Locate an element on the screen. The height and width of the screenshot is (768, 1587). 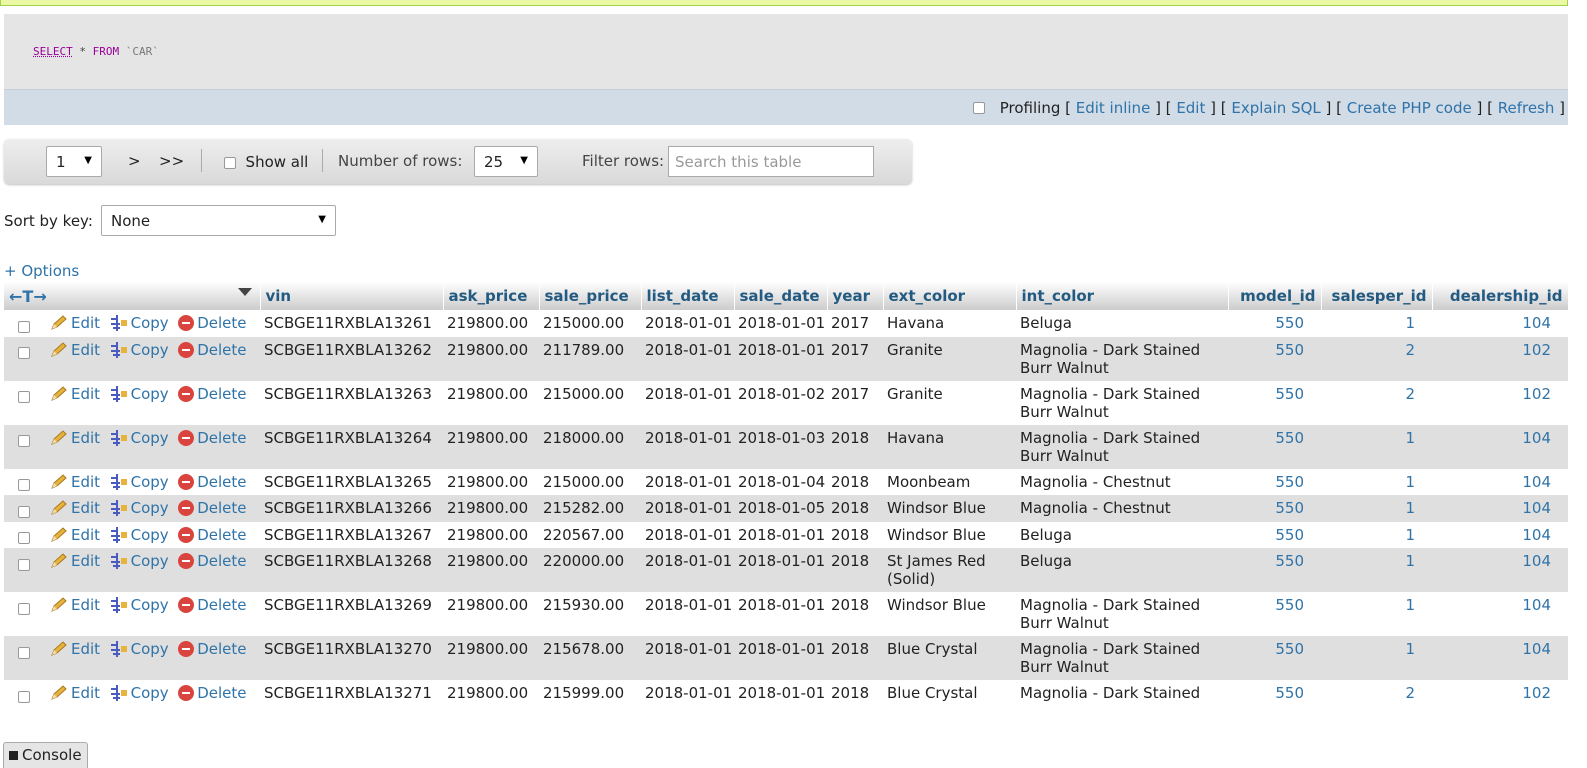
edit-query-link: Edit is located at coordinates (1190, 108).